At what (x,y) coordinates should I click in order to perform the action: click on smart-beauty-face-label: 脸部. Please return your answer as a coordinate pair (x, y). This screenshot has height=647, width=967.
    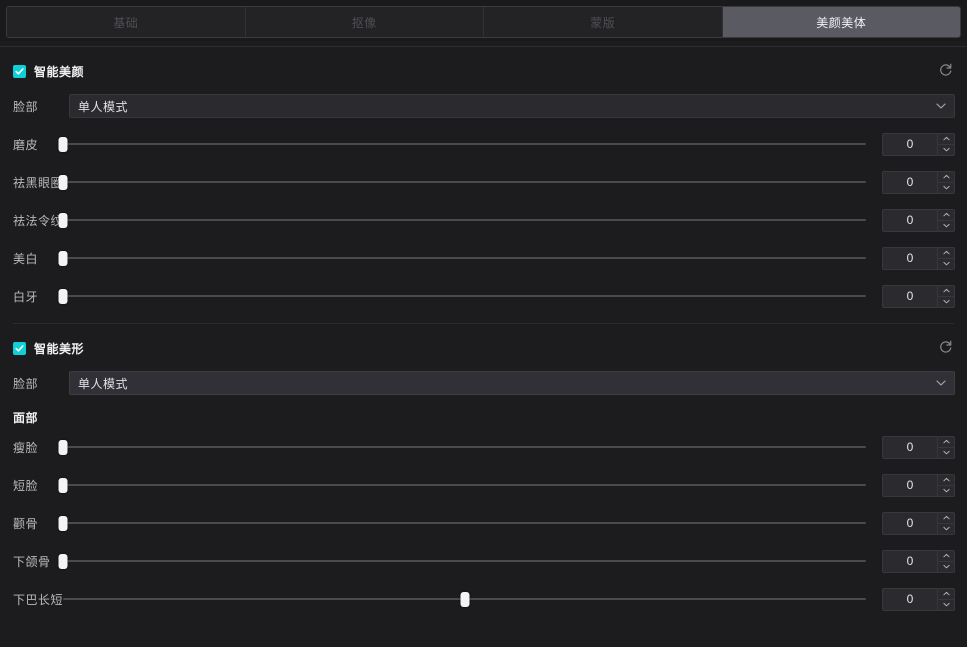
    Looking at the image, I should click on (26, 106).